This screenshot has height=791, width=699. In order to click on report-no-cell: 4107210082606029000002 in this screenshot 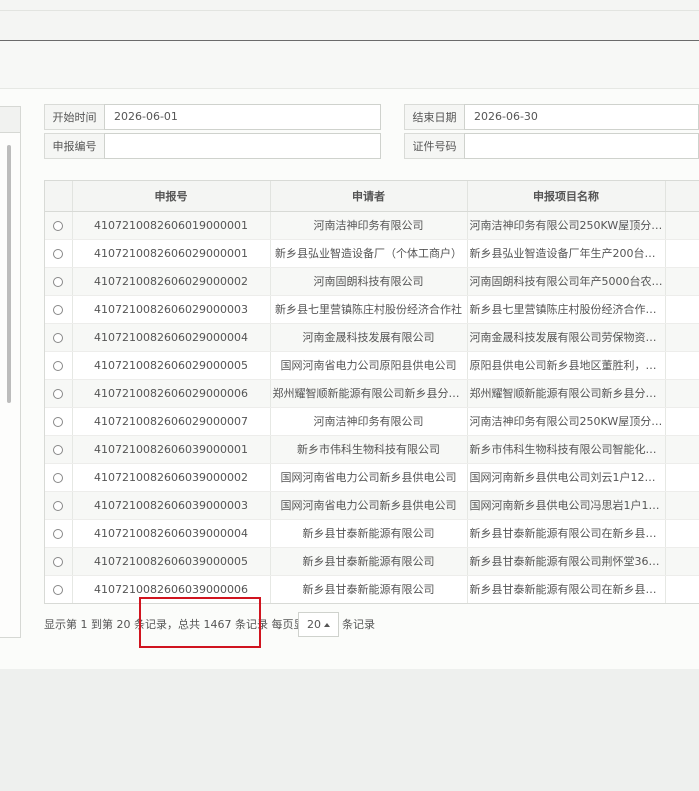, I will do `click(171, 281)`.